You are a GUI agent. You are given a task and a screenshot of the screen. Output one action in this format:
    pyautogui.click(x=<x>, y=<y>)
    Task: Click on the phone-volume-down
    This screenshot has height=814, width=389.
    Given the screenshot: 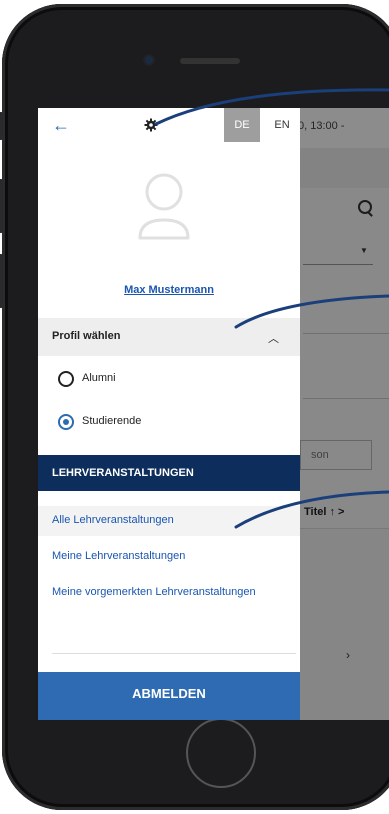 What is the action you would take?
    pyautogui.click(x=1, y=281)
    